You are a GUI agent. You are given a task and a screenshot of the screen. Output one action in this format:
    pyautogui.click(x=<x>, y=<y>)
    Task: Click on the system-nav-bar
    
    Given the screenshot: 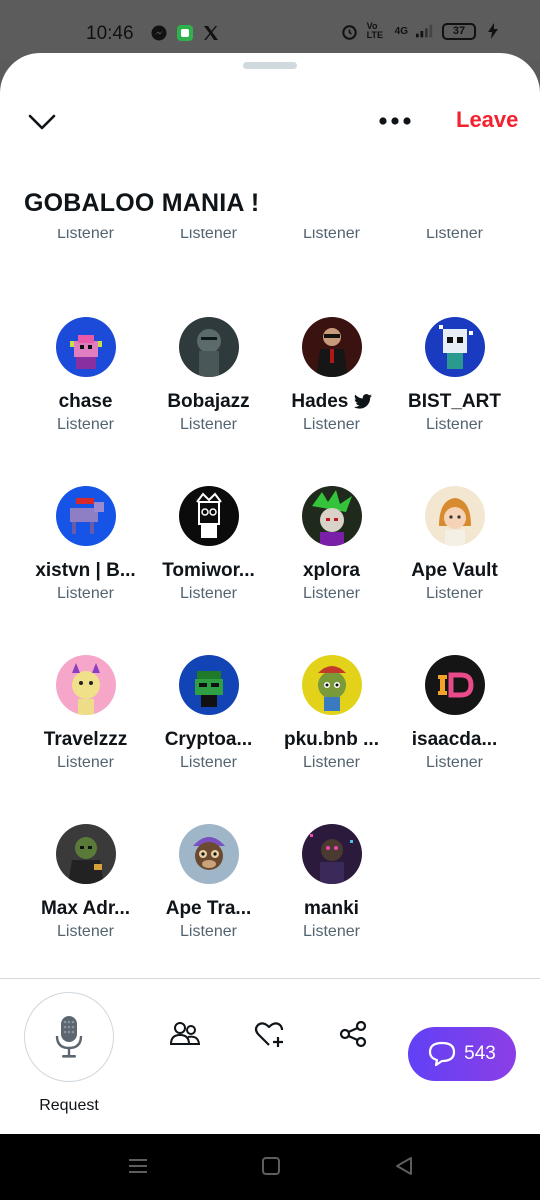 What is the action you would take?
    pyautogui.click(x=270, y=1167)
    